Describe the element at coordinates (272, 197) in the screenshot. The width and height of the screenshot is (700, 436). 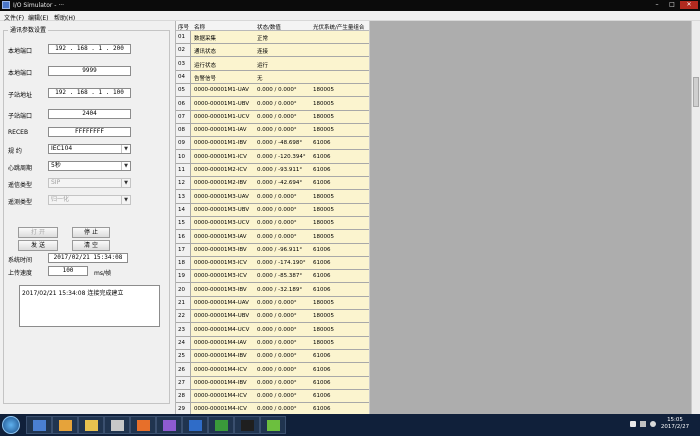
I see `table-row: 13 0000-00001M3-UAV 0.000 / 0.000° 180005` at that location.